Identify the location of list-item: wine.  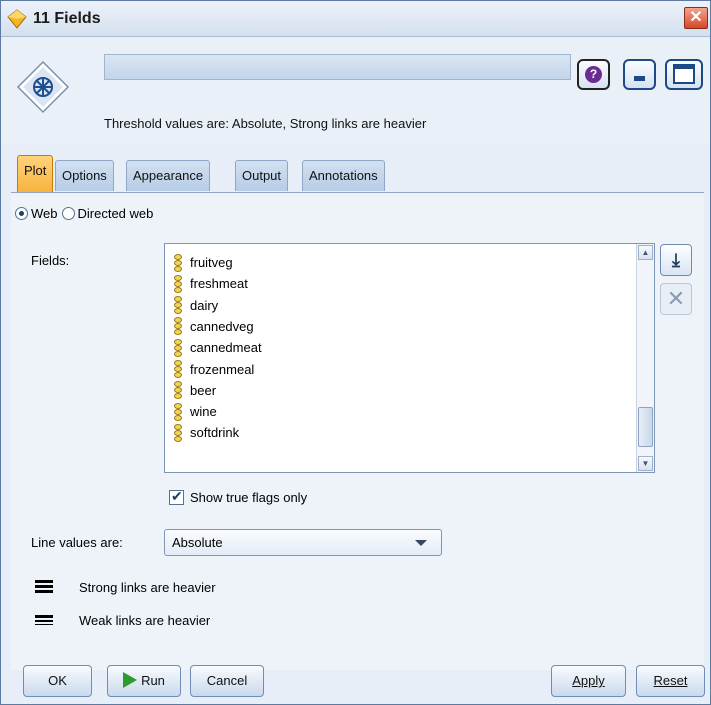
(195, 411).